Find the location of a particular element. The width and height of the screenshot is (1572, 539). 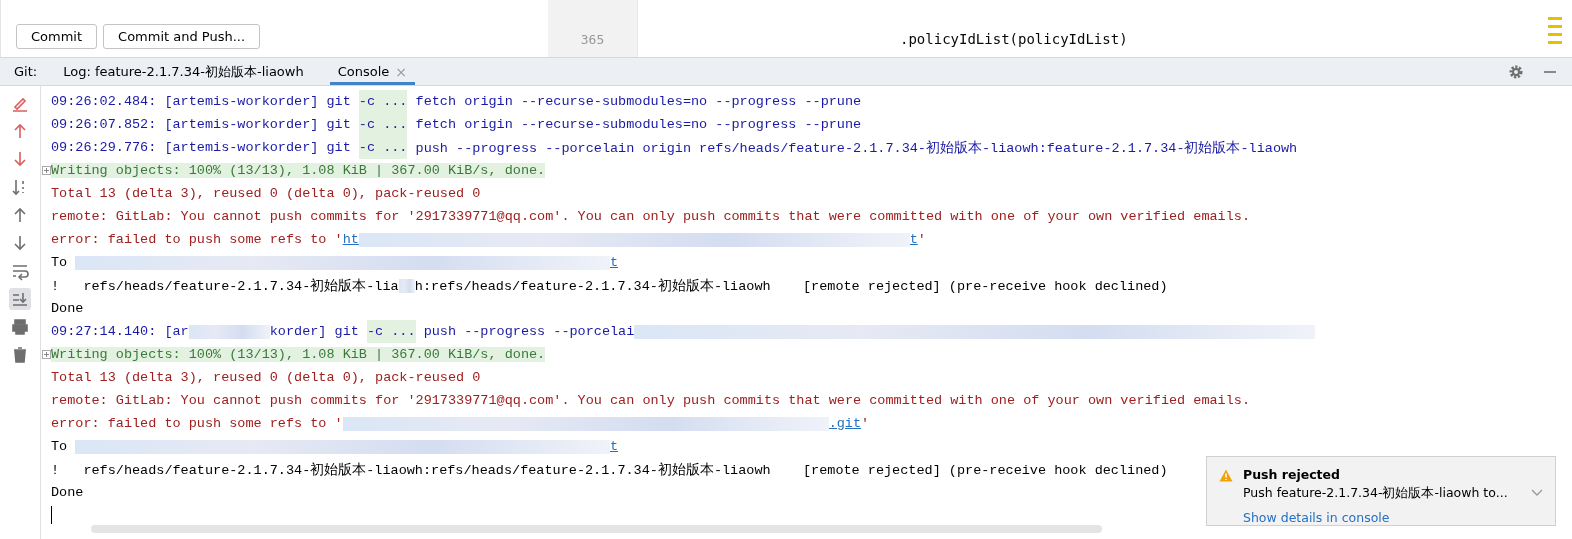

console-line: ! refs/heads/feature-2.1.7.34-初始版本-lia h:refs/heads/feature-2.1.7.34-初始版本-liaowh [remote rejected] (pre-receive hook declined) is located at coordinates (609, 286).